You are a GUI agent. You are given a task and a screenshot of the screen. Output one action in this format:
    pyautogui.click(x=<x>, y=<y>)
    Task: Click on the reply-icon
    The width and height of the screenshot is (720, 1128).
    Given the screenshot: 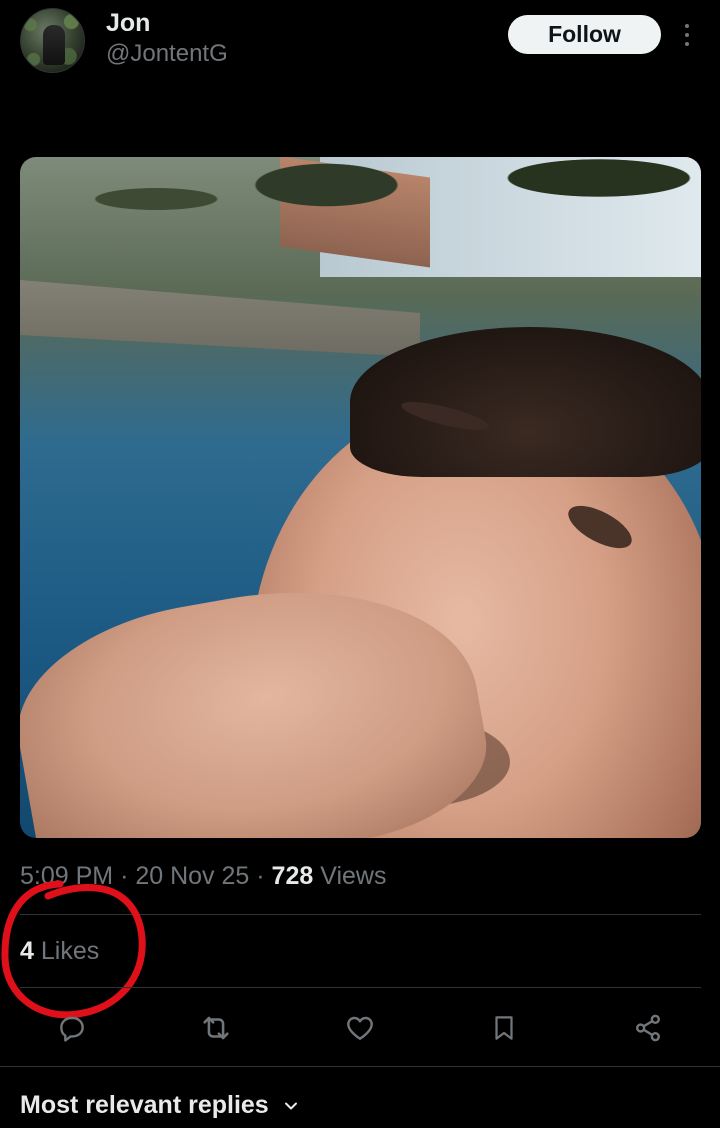 What is the action you would take?
    pyautogui.click(x=72, y=1028)
    